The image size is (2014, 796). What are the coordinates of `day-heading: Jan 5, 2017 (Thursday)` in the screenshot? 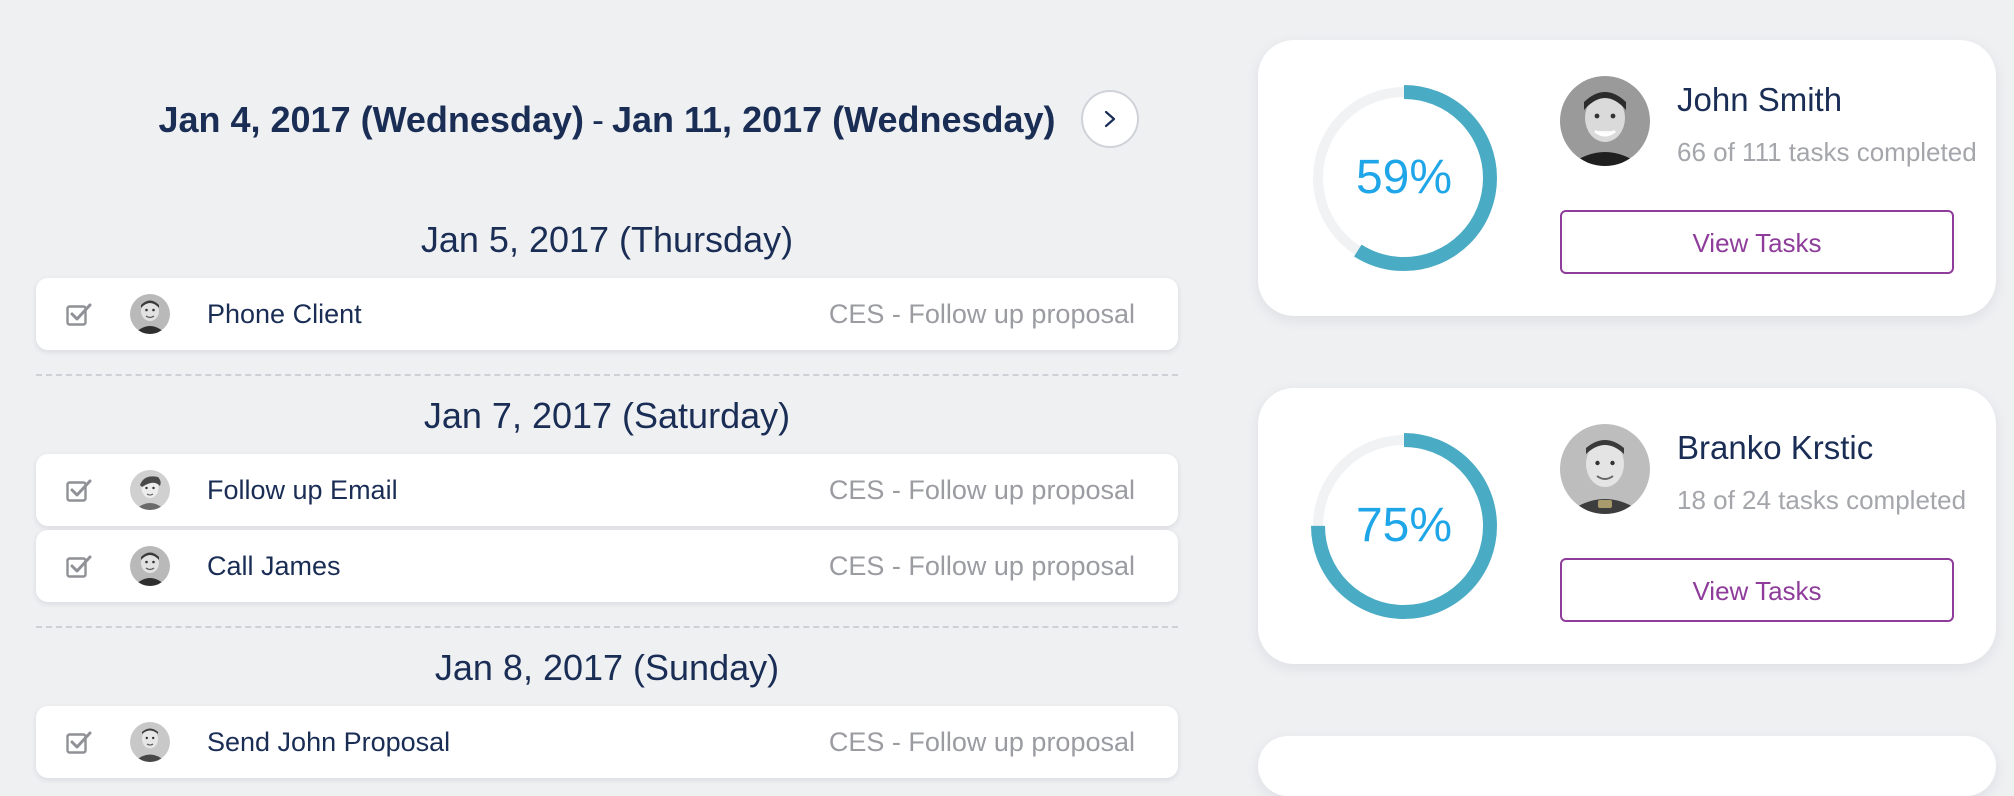 It's located at (607, 239).